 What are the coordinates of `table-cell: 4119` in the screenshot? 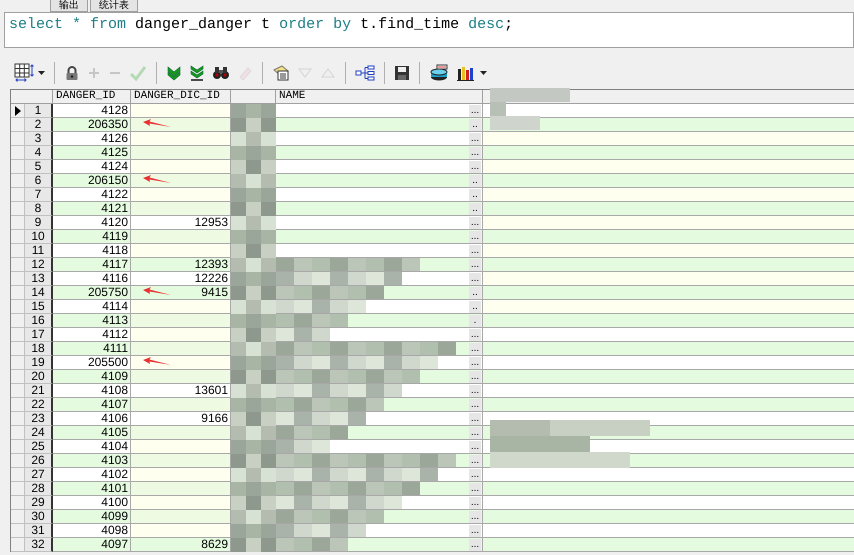 It's located at (92, 237).